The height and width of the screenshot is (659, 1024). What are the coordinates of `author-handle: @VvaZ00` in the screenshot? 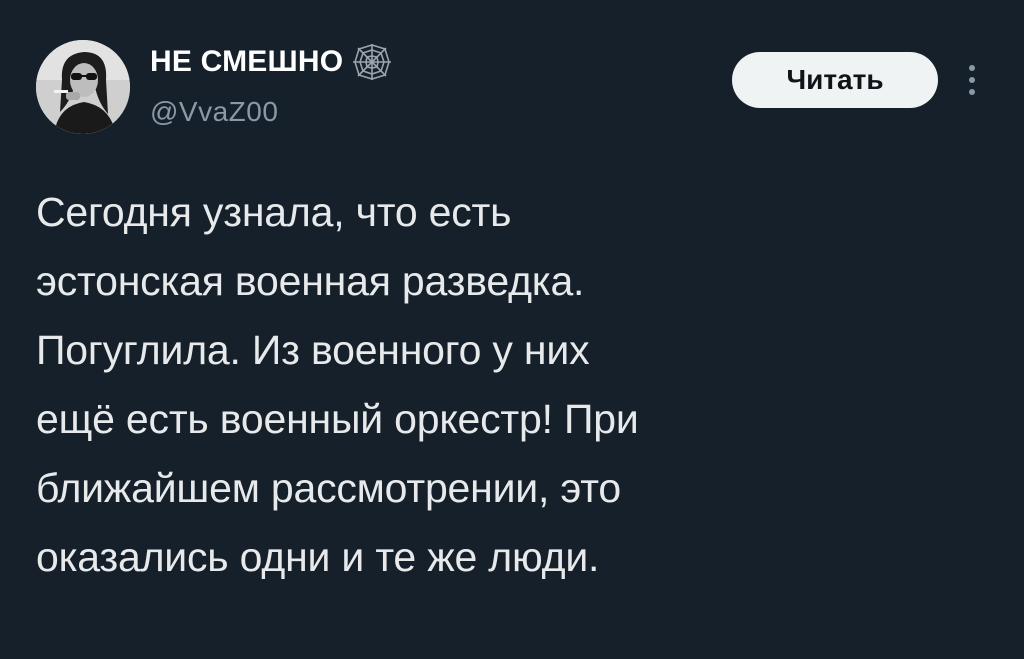 It's located at (214, 112).